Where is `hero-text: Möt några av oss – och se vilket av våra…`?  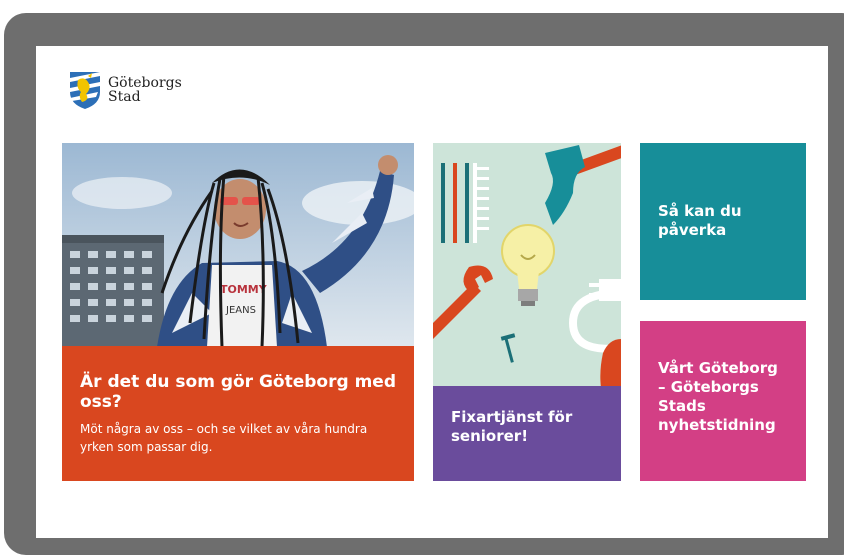
hero-text: Möt några av oss – och se vilket av våra… is located at coordinates (224, 438).